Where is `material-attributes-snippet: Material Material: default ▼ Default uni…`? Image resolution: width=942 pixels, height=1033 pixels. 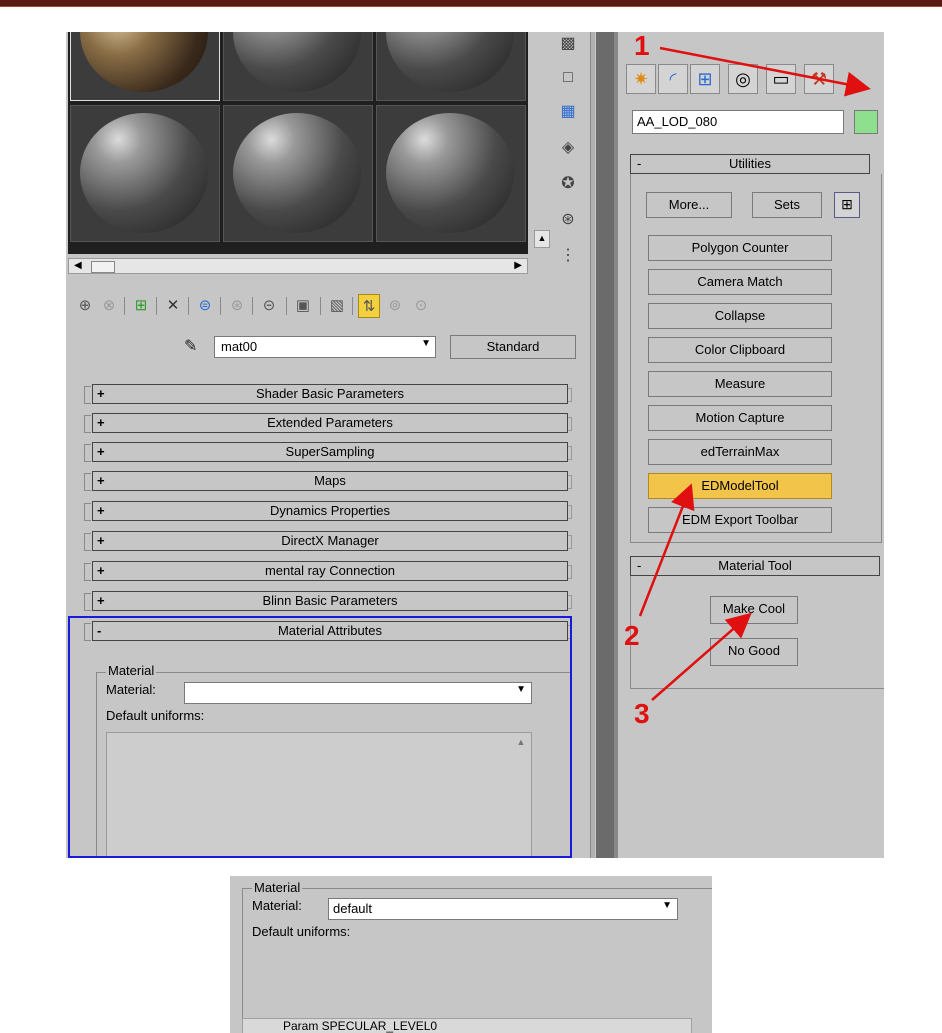 material-attributes-snippet: Material Material: default ▼ Default uni… is located at coordinates (471, 954).